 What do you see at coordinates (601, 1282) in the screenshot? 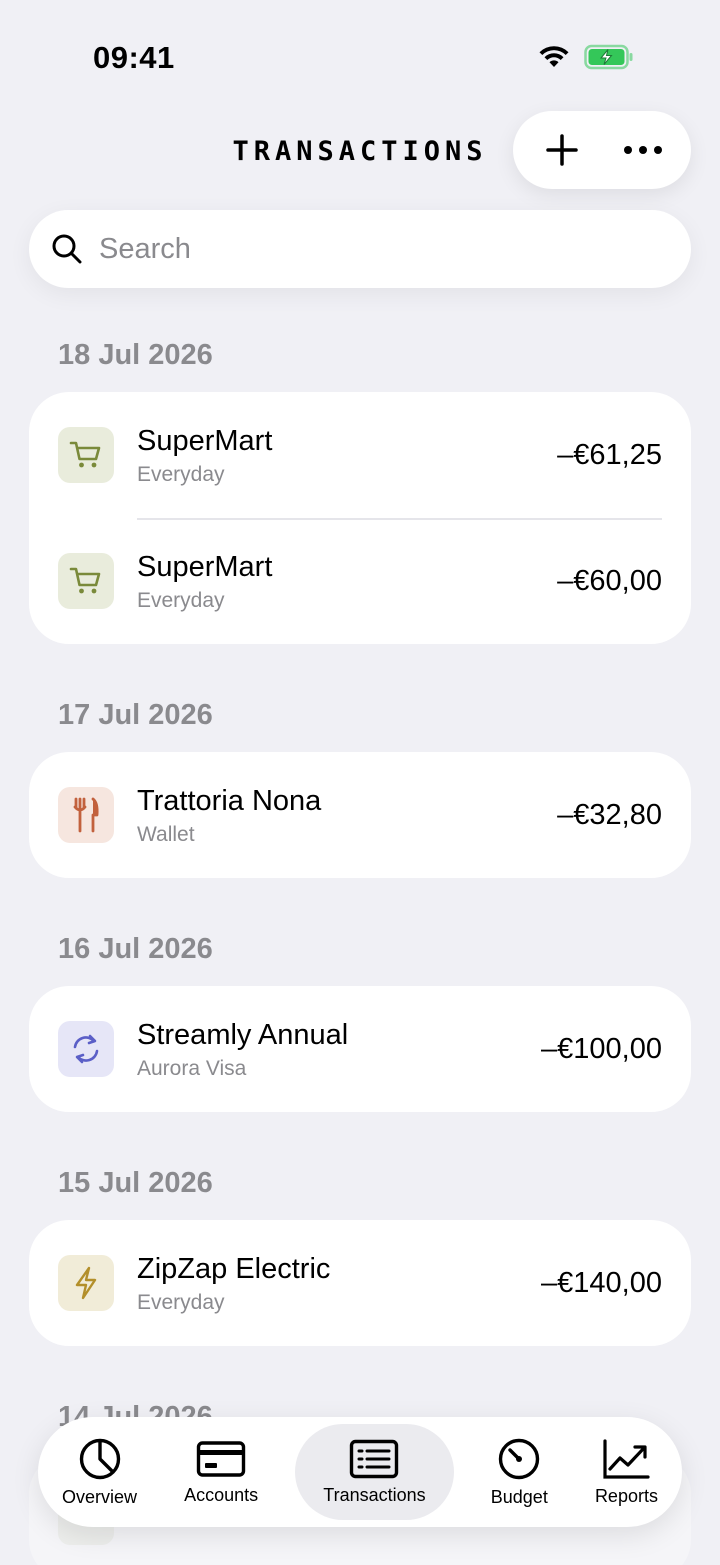
I see `transaction-amount: –€140,00` at bounding box center [601, 1282].